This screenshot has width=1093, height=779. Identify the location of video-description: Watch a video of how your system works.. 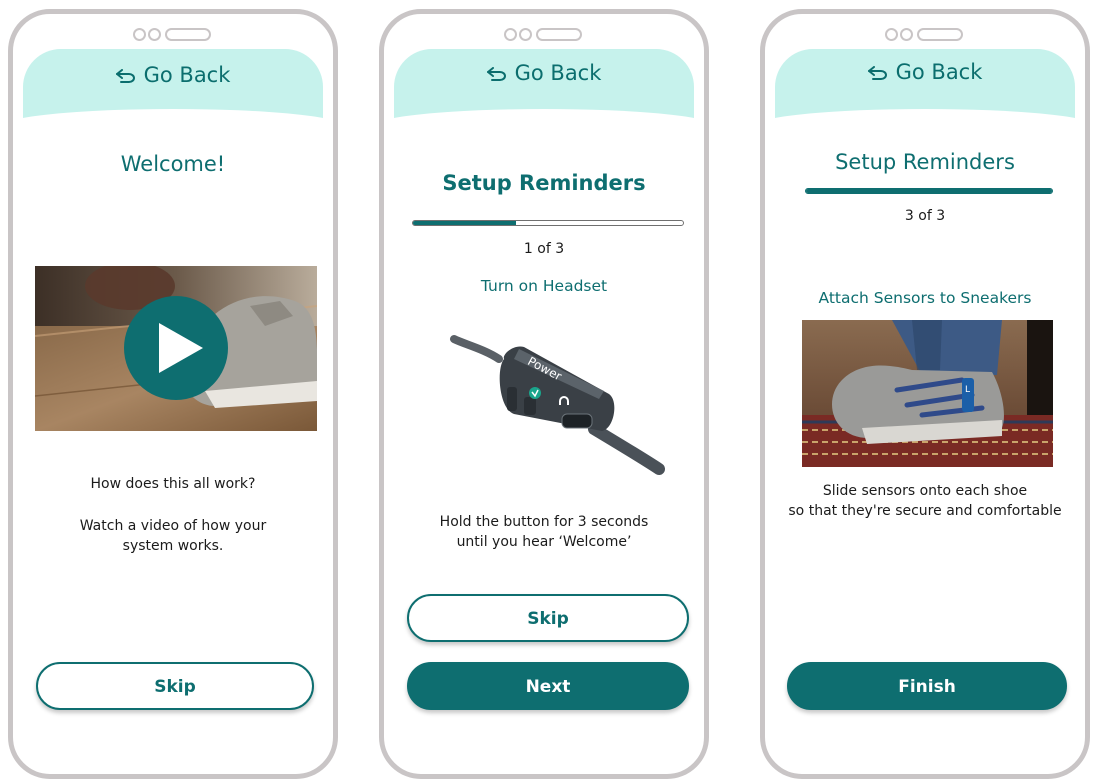
(173, 536).